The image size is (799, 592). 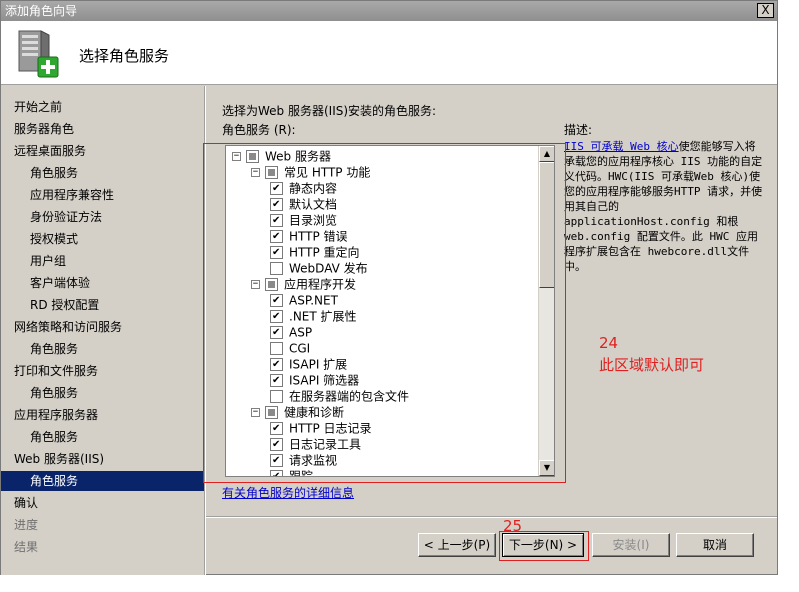 I want to click on window-title: 添加角色向导, so click(x=41, y=11).